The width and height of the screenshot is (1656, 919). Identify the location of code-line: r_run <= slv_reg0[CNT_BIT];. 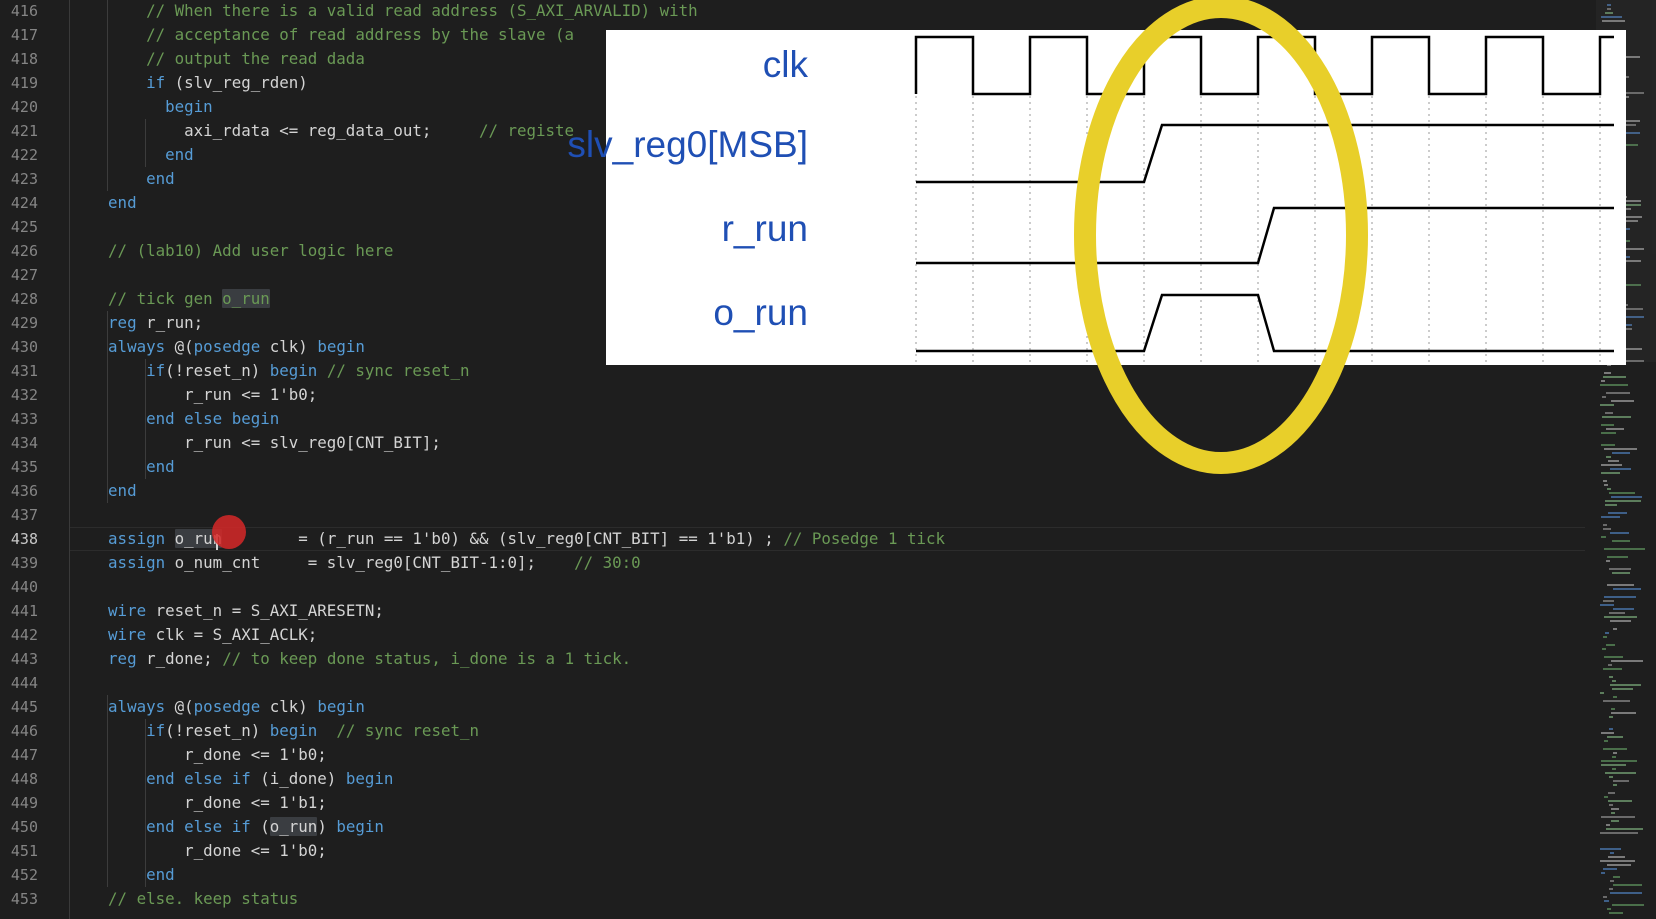
(255, 443).